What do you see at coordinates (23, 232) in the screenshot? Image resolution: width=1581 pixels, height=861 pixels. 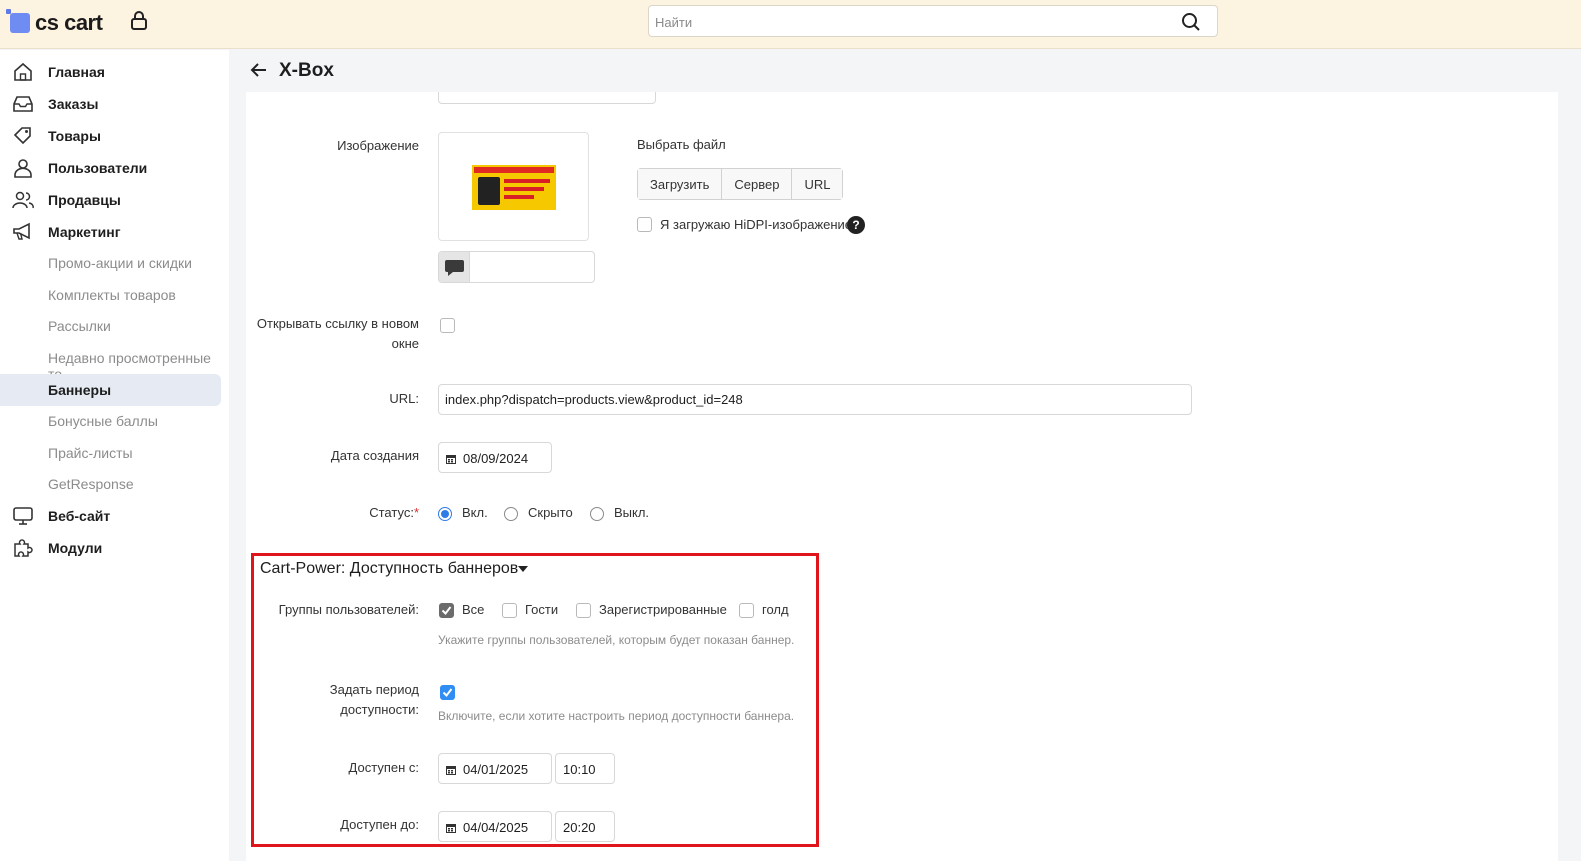 I see `megaphone-icon` at bounding box center [23, 232].